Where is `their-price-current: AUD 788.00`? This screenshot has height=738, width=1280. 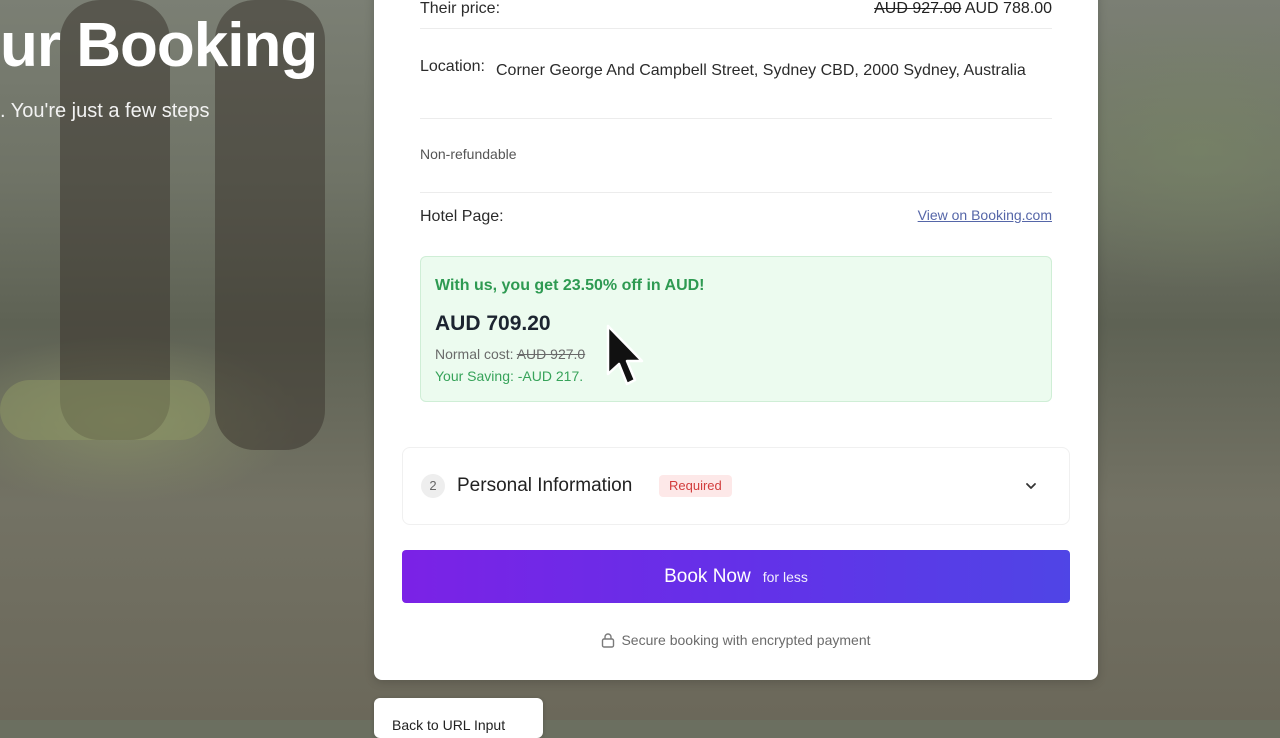
their-price-current: AUD 788.00 is located at coordinates (1008, 8).